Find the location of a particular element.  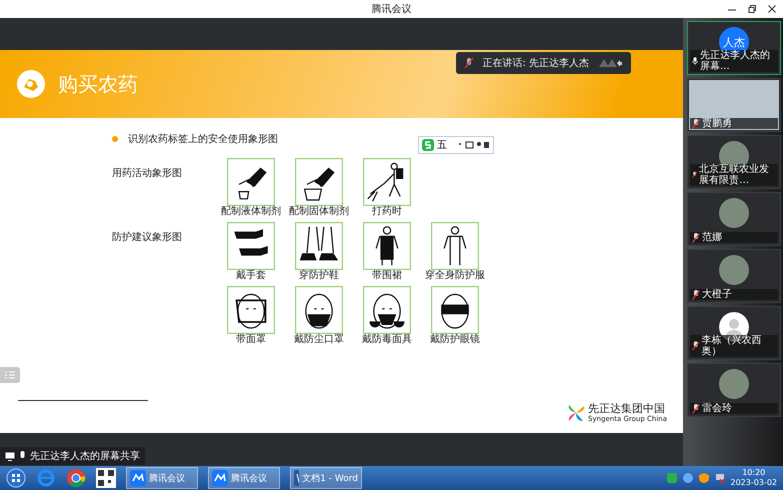

pictogram-caption: 戴防护眼镜 is located at coordinates (455, 340).